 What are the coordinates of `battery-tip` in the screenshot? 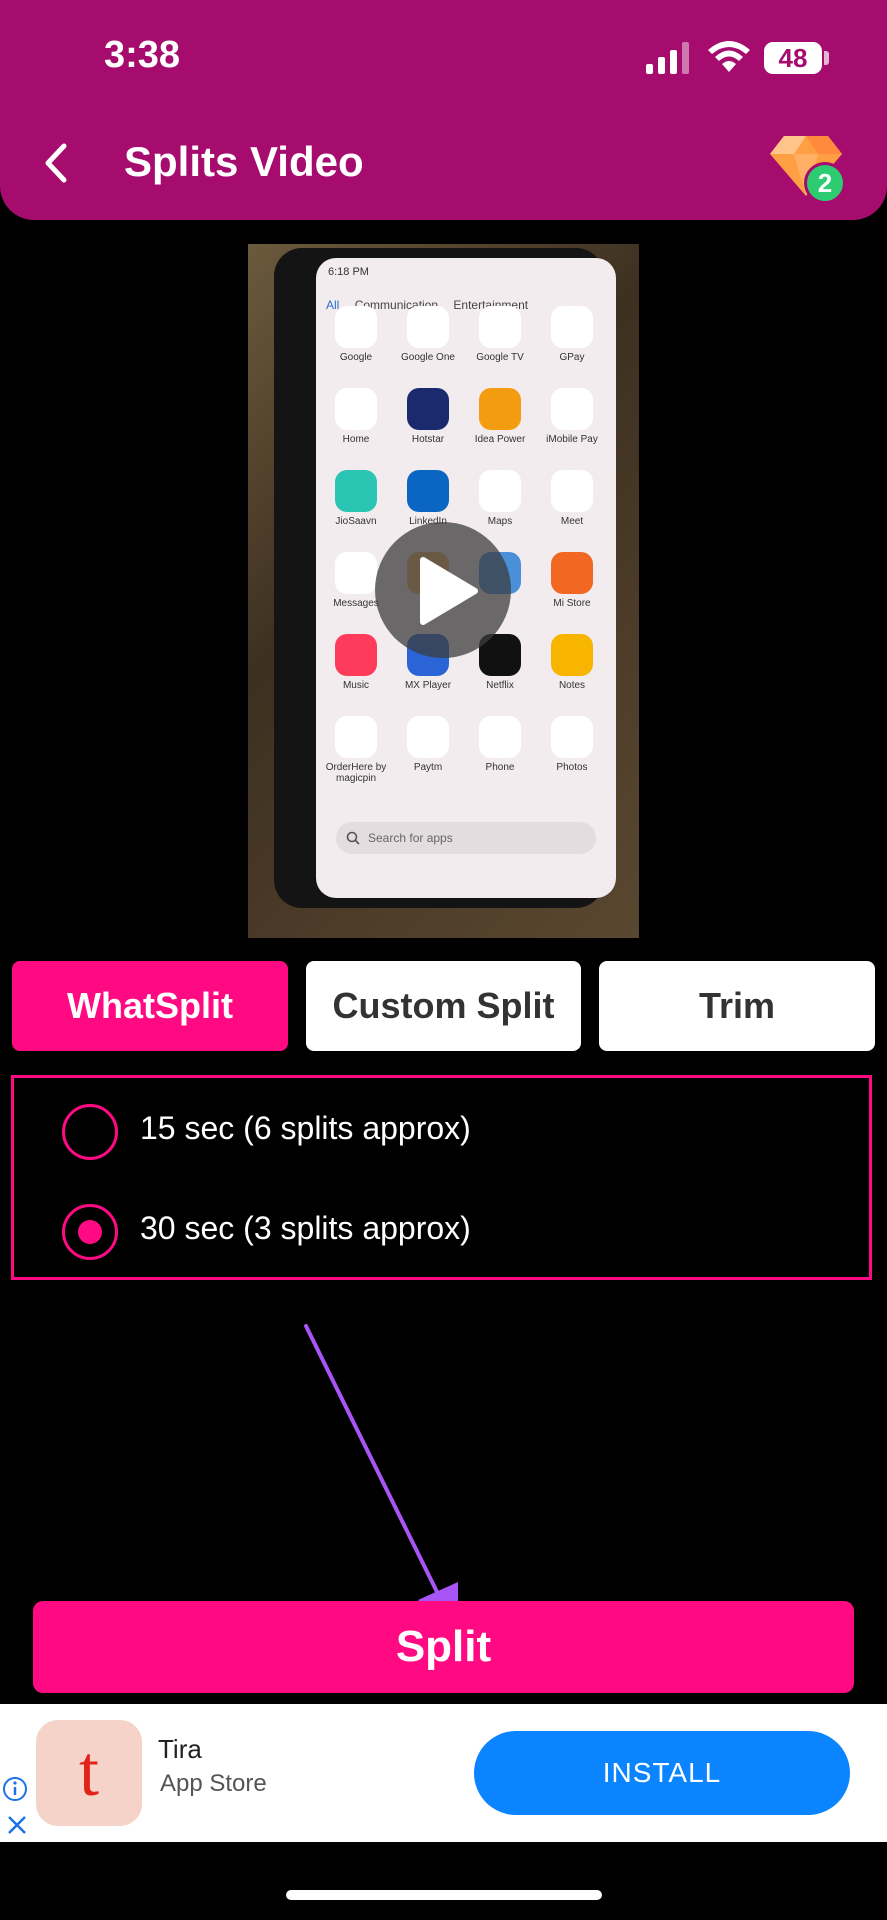 It's located at (826, 58).